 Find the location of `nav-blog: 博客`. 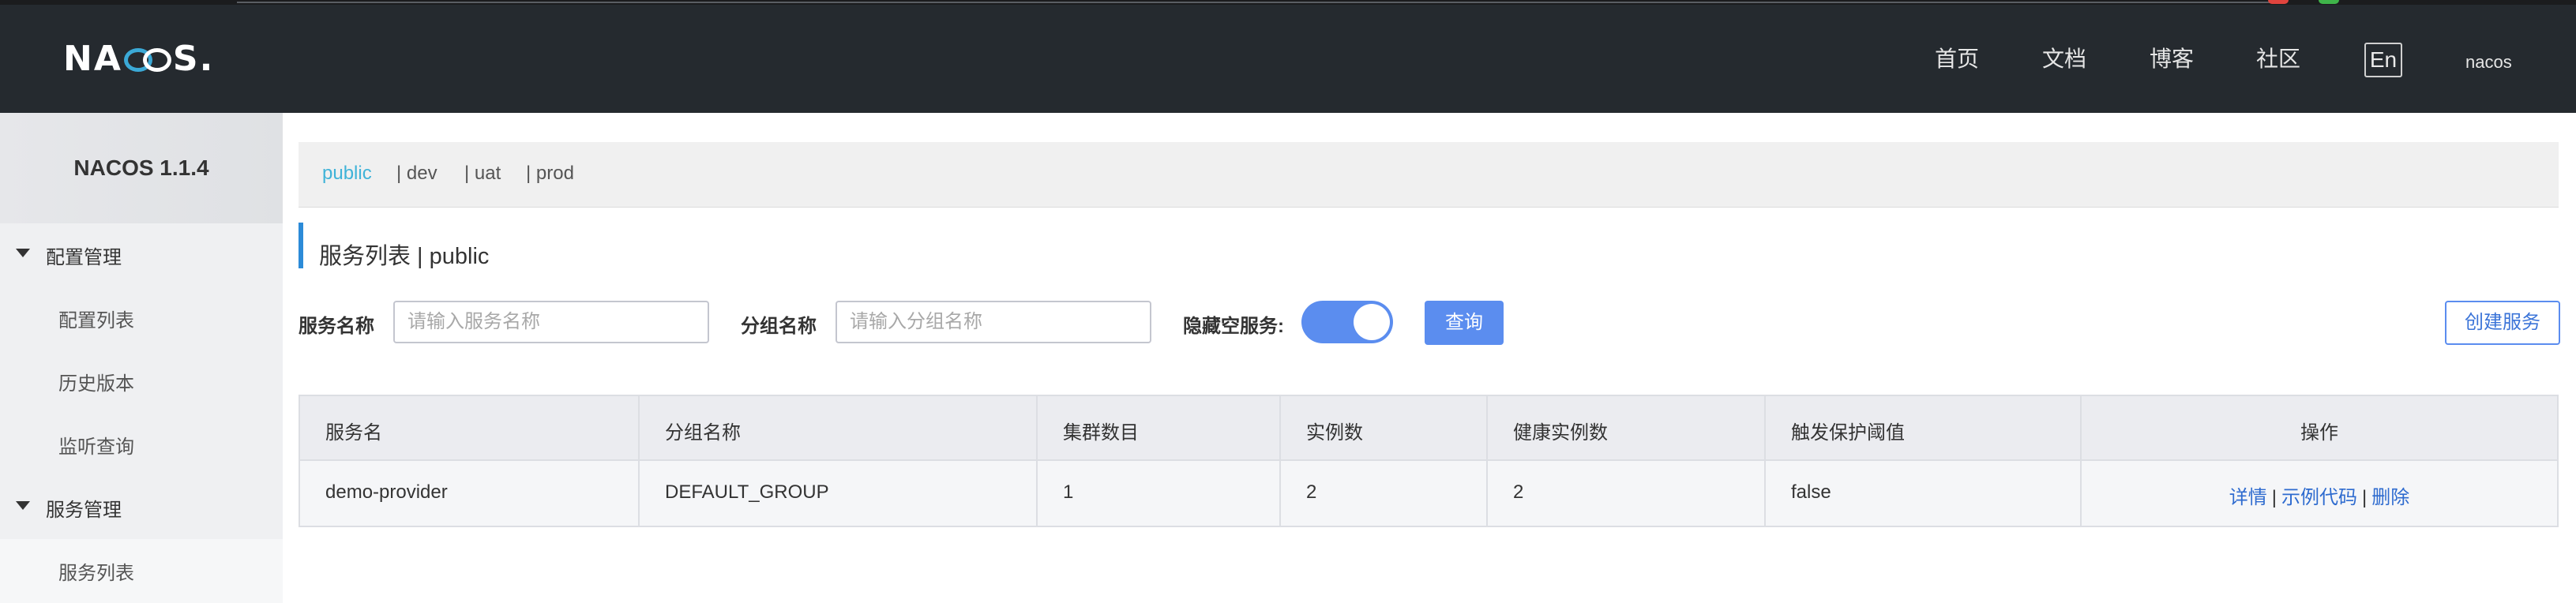

nav-blog: 博客 is located at coordinates (2172, 59).